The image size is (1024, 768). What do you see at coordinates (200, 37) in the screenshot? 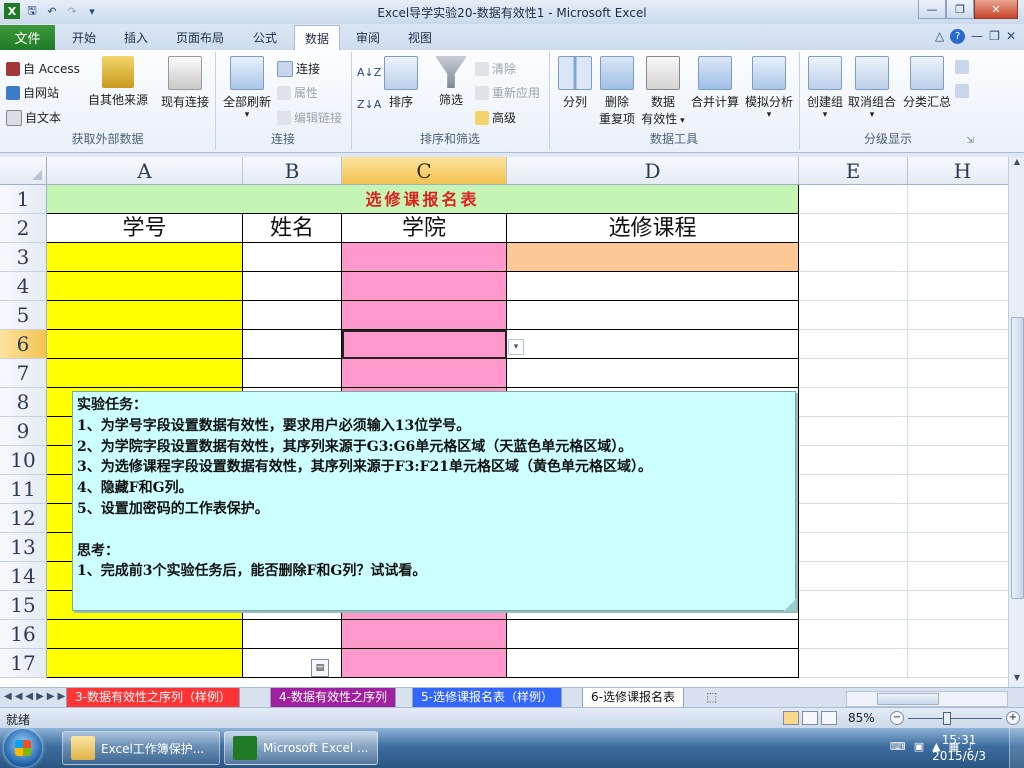
I see `tab-page-layout: 页面布局` at bounding box center [200, 37].